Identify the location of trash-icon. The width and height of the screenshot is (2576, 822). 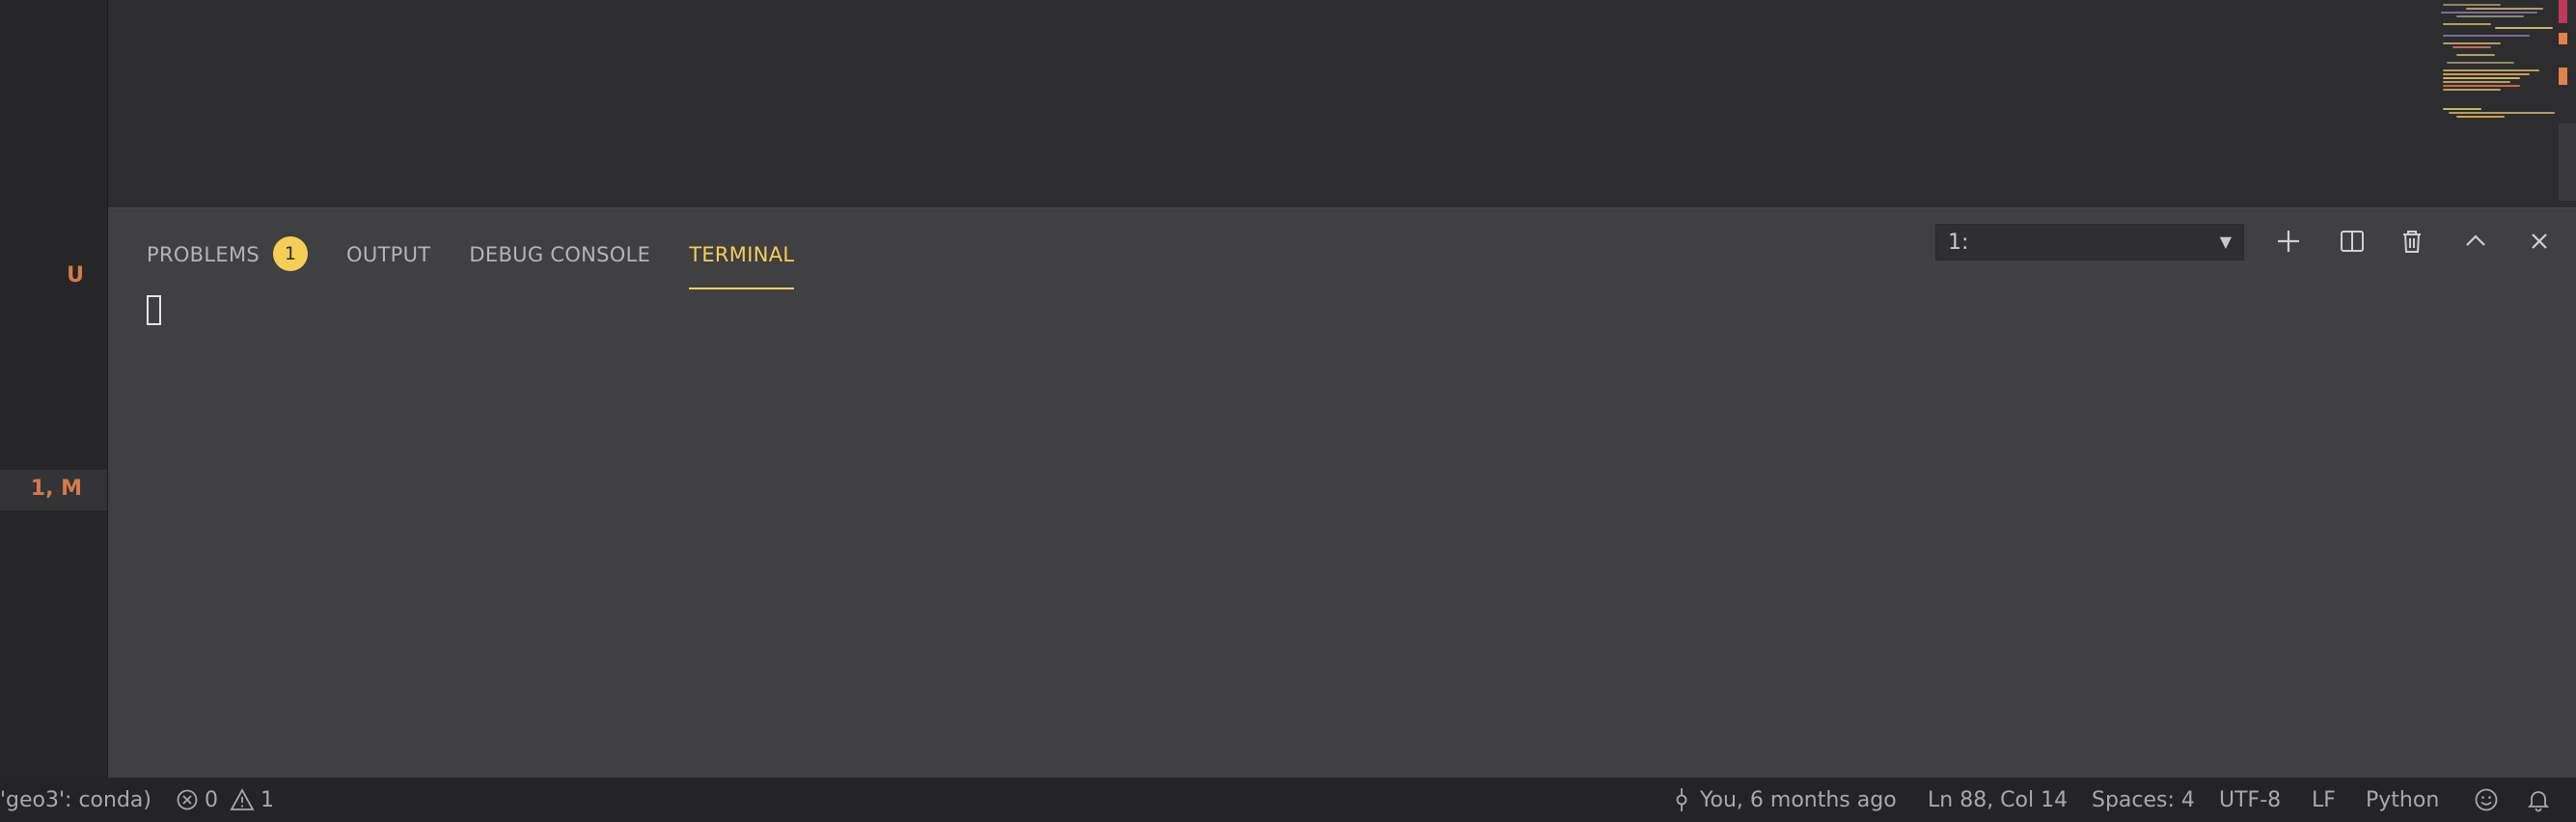
(2412, 242).